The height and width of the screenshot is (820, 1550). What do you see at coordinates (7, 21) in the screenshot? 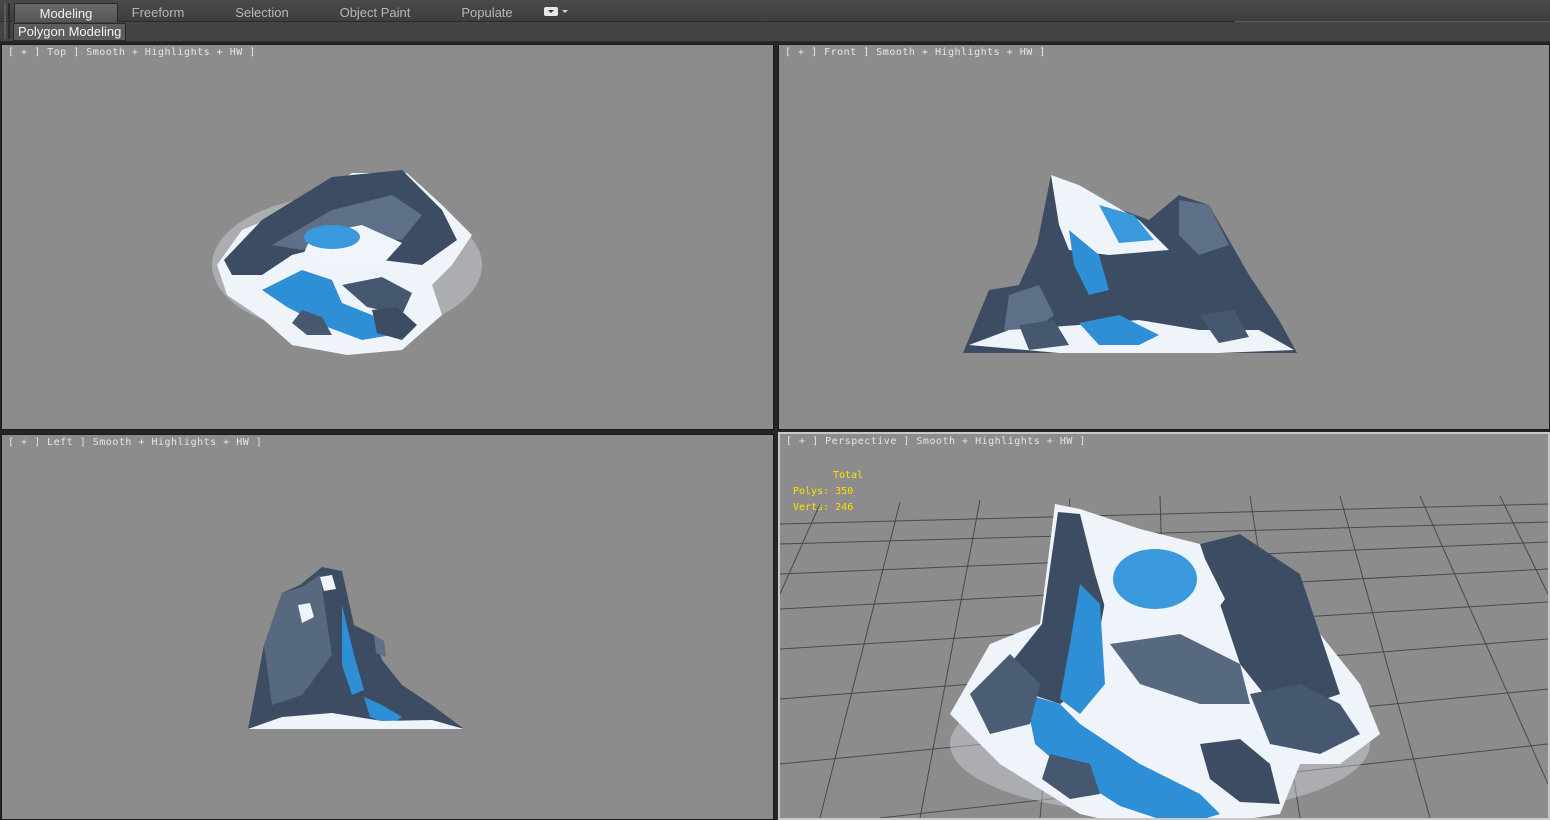
I see `ribbon-grip-handle` at bounding box center [7, 21].